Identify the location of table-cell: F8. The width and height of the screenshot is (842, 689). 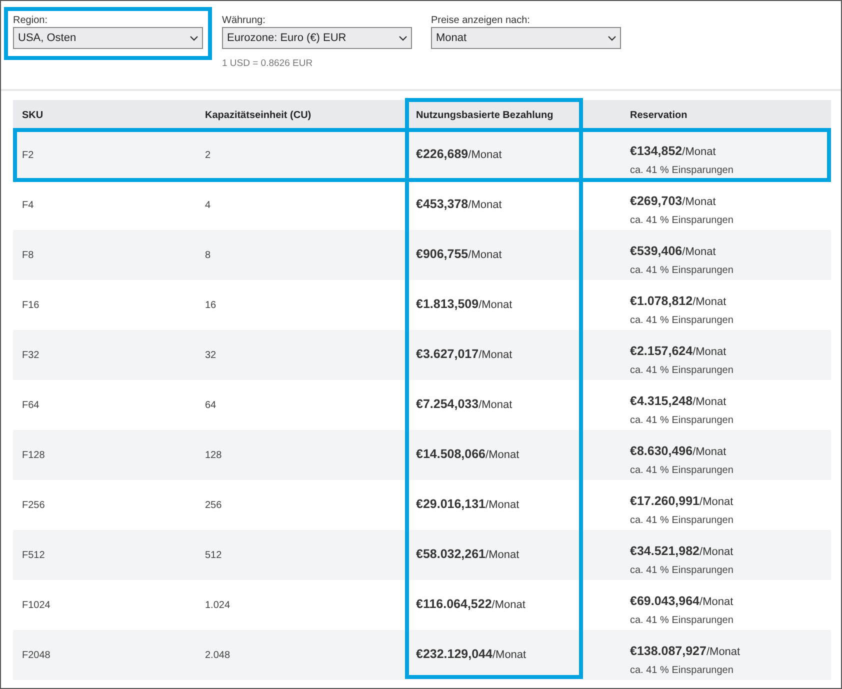
(28, 255).